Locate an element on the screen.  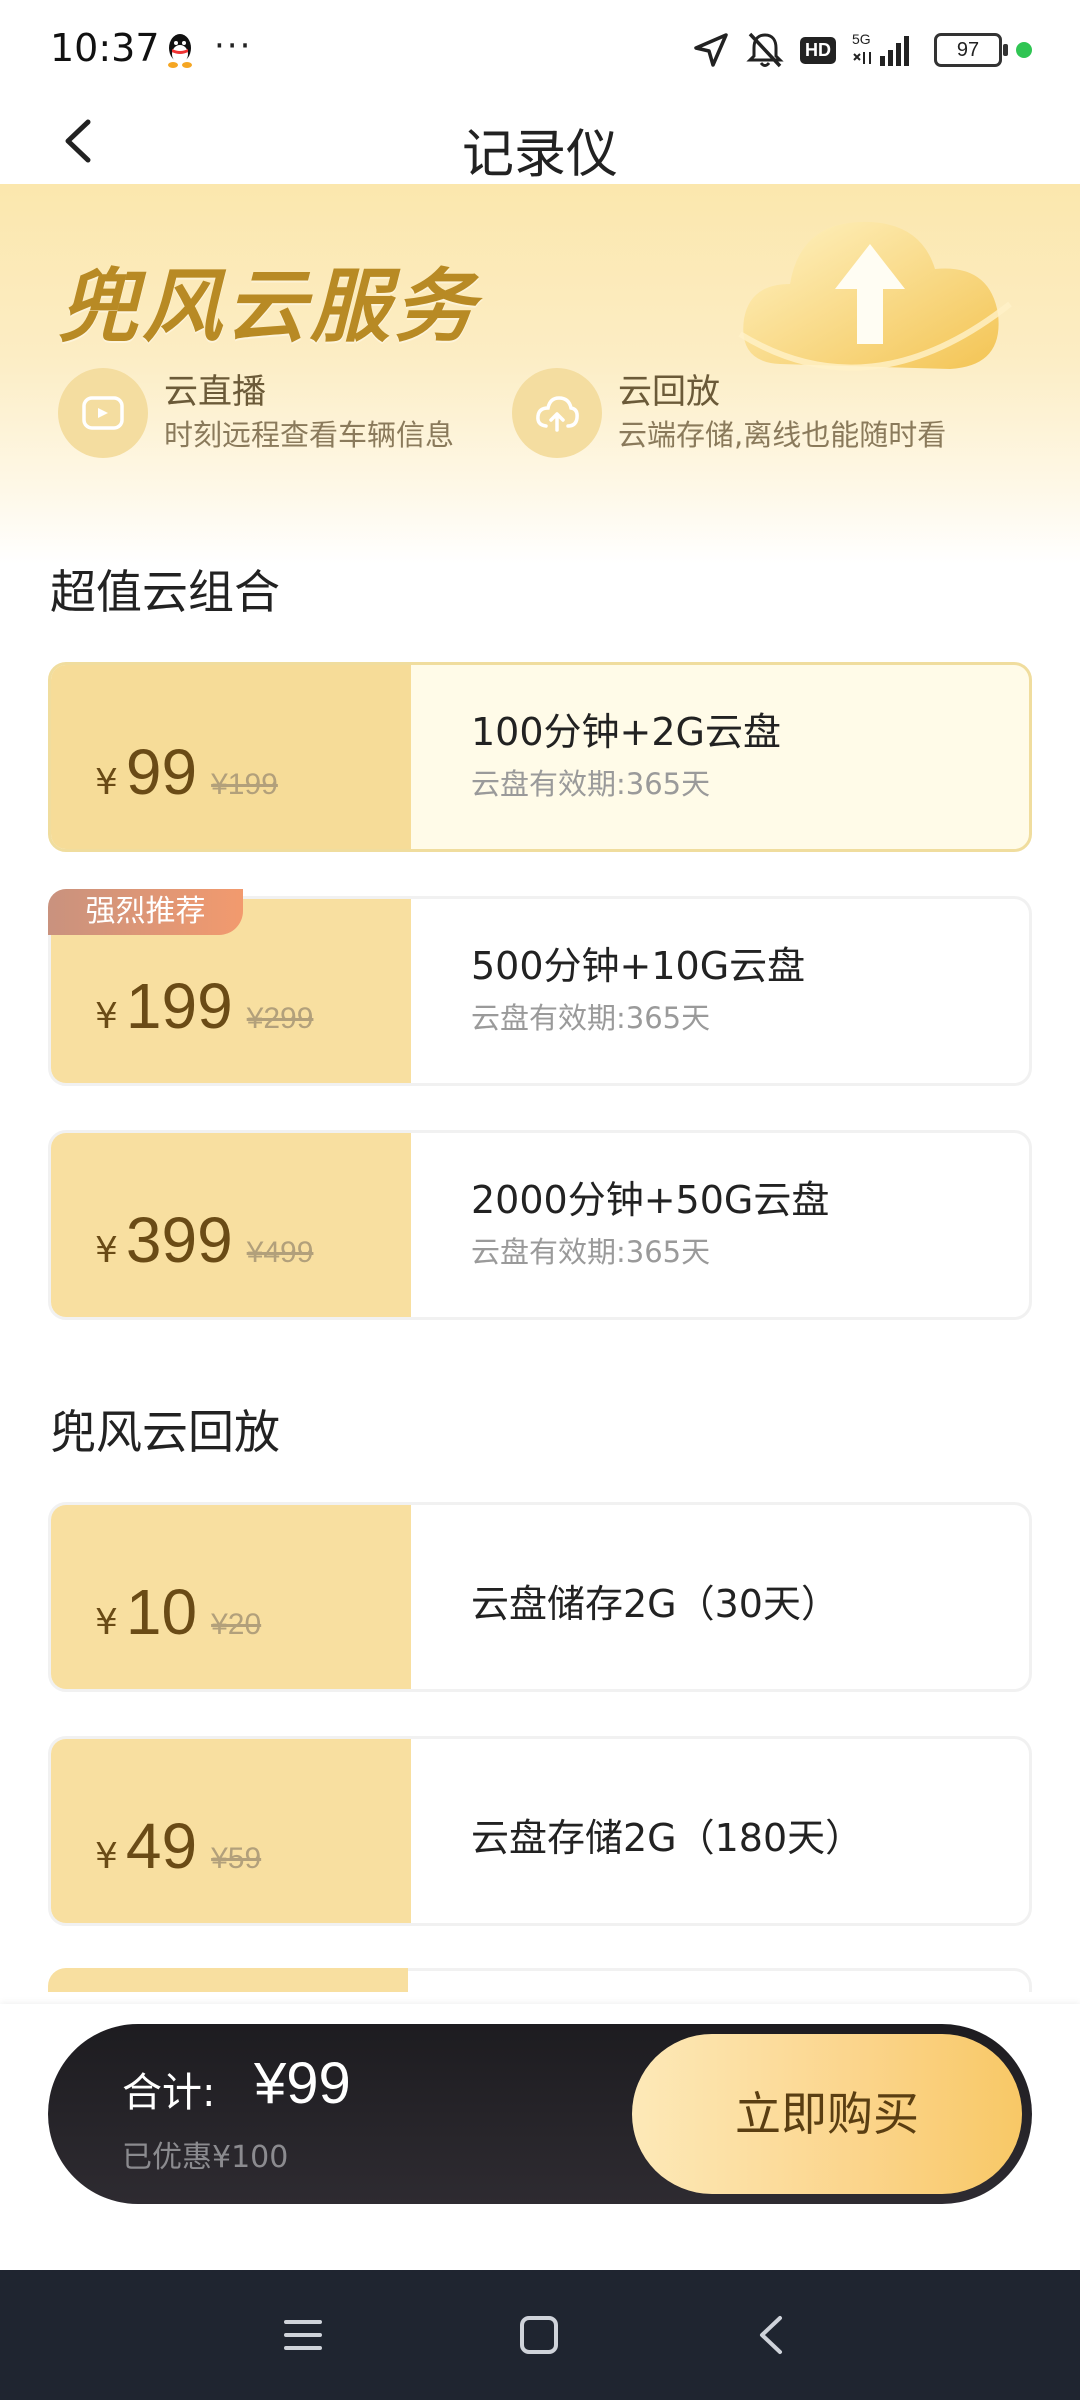
original-price: ¥299 is located at coordinates (280, 1018).